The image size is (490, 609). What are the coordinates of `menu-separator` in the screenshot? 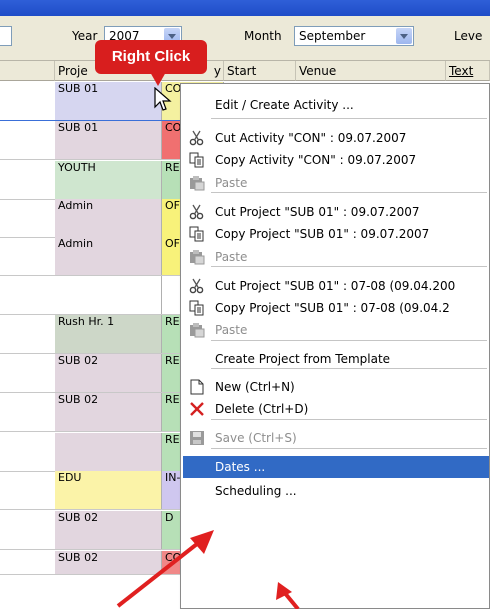 It's located at (349, 118).